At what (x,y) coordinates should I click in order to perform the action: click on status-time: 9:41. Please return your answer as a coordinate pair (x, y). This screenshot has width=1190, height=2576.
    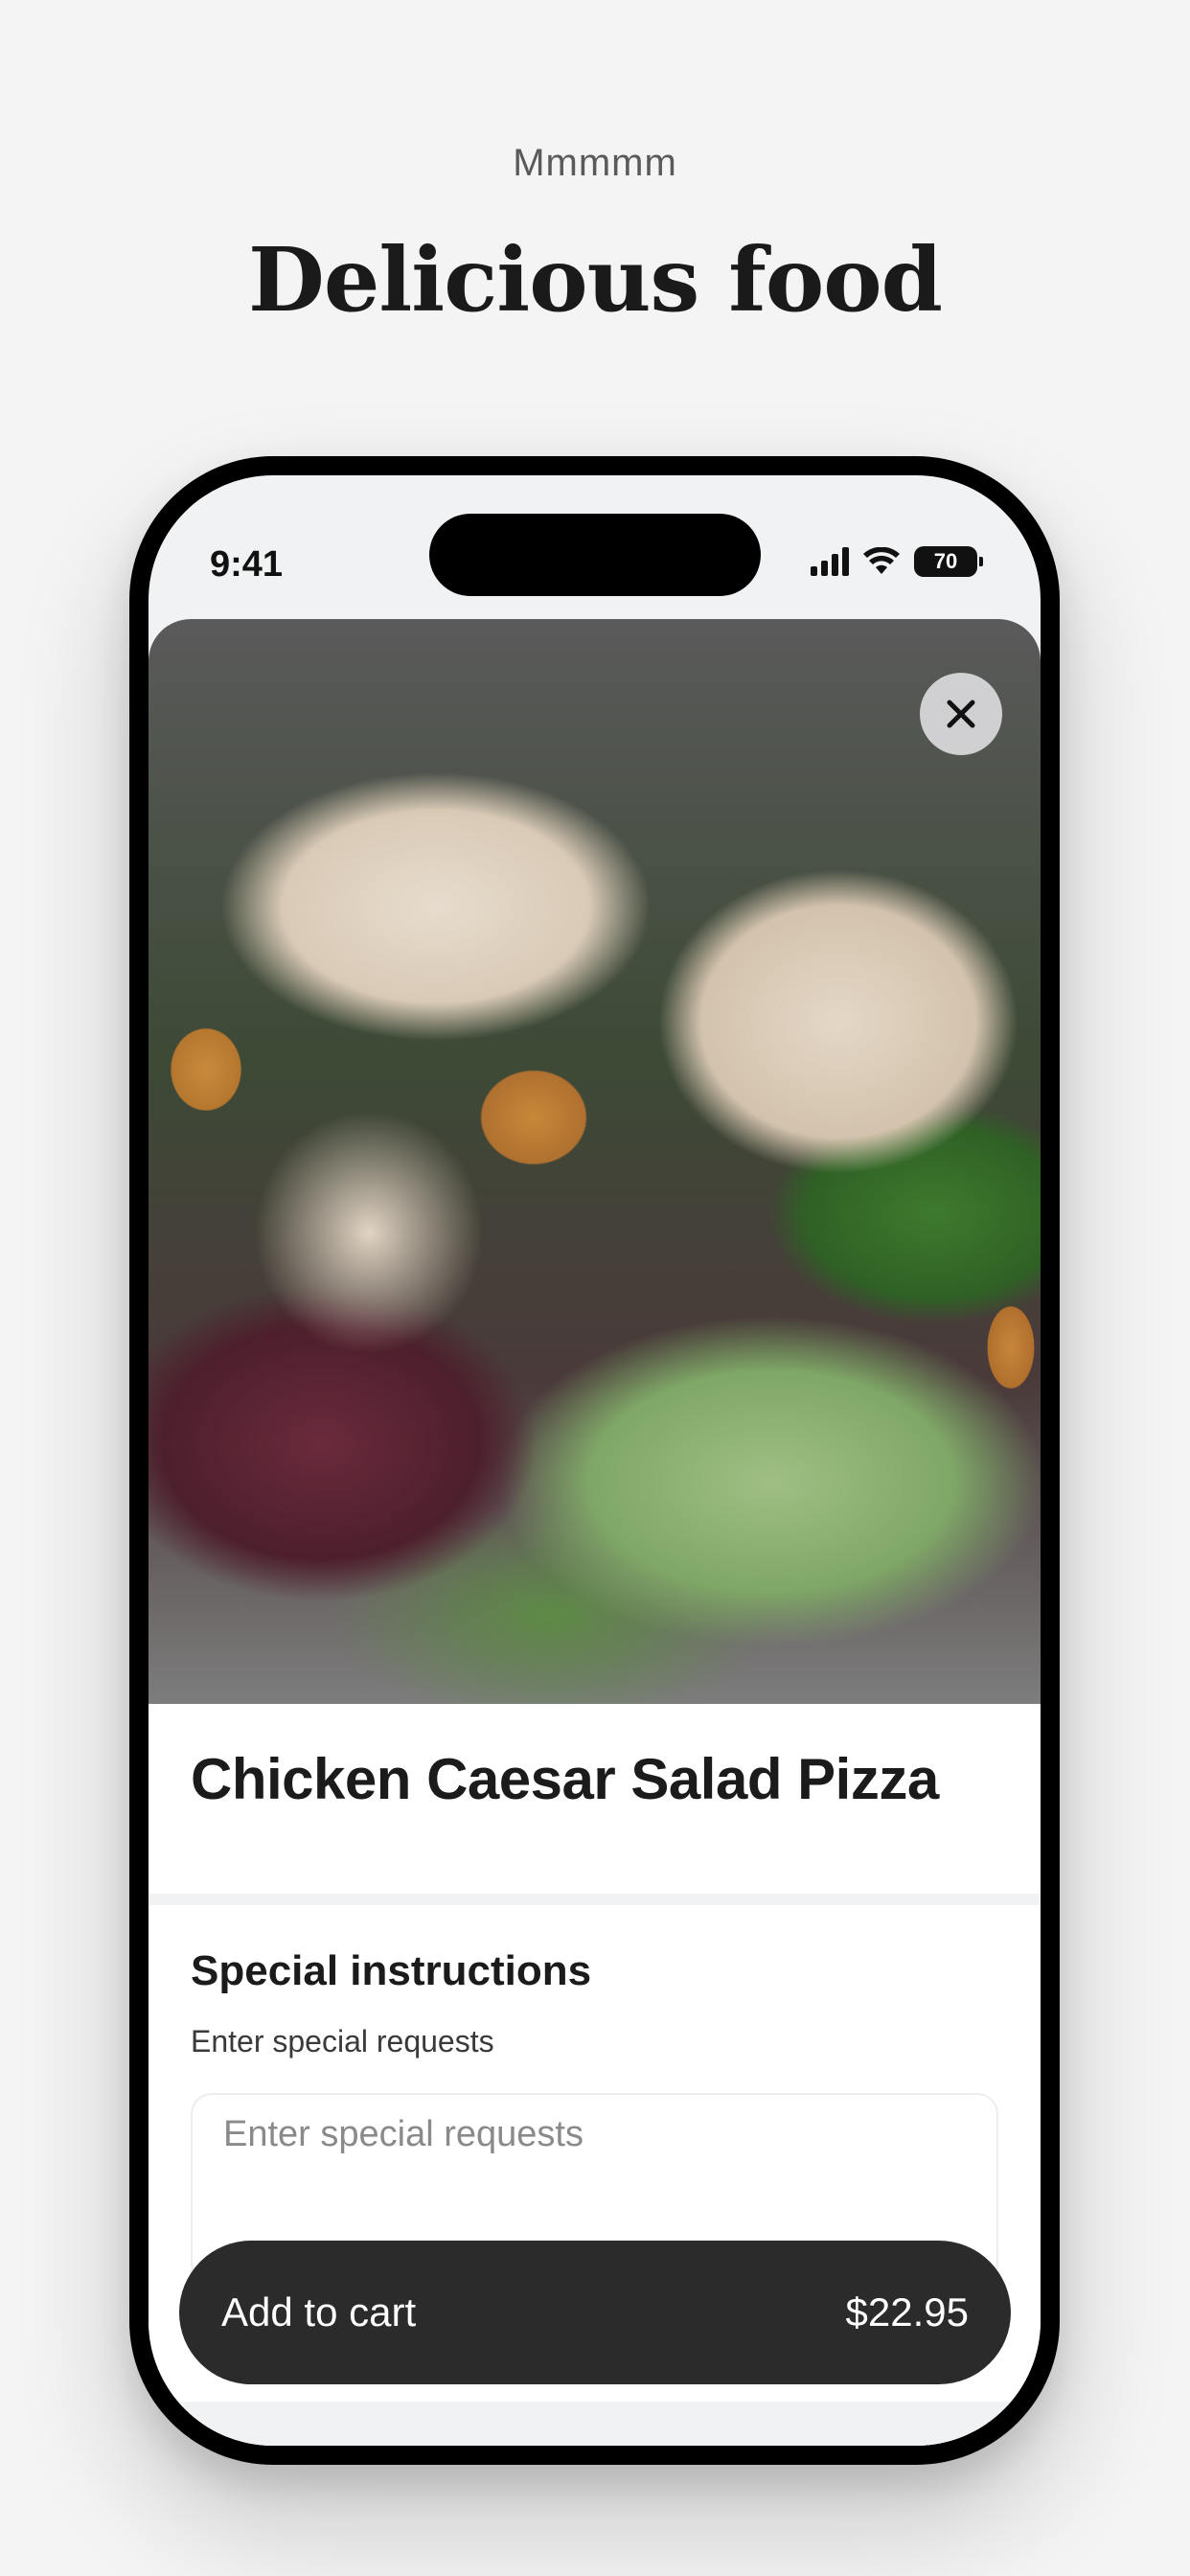
    Looking at the image, I should click on (247, 564).